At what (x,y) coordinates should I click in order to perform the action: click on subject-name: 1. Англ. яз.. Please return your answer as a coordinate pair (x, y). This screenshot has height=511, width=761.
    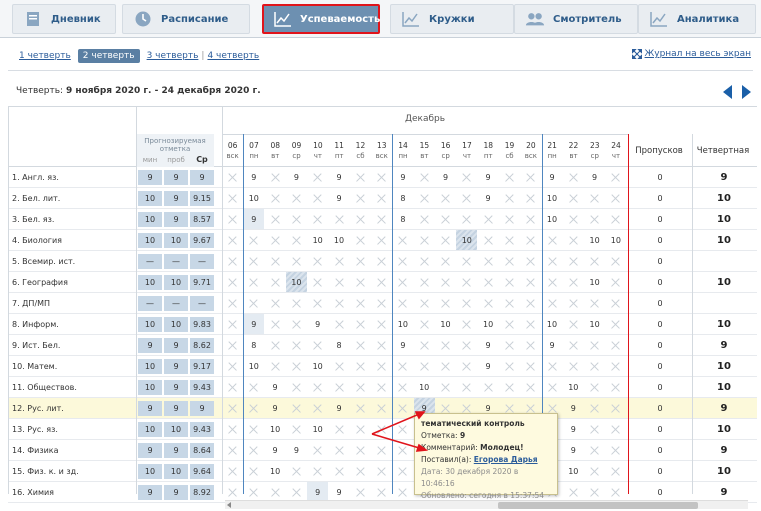
    Looking at the image, I should click on (35, 177).